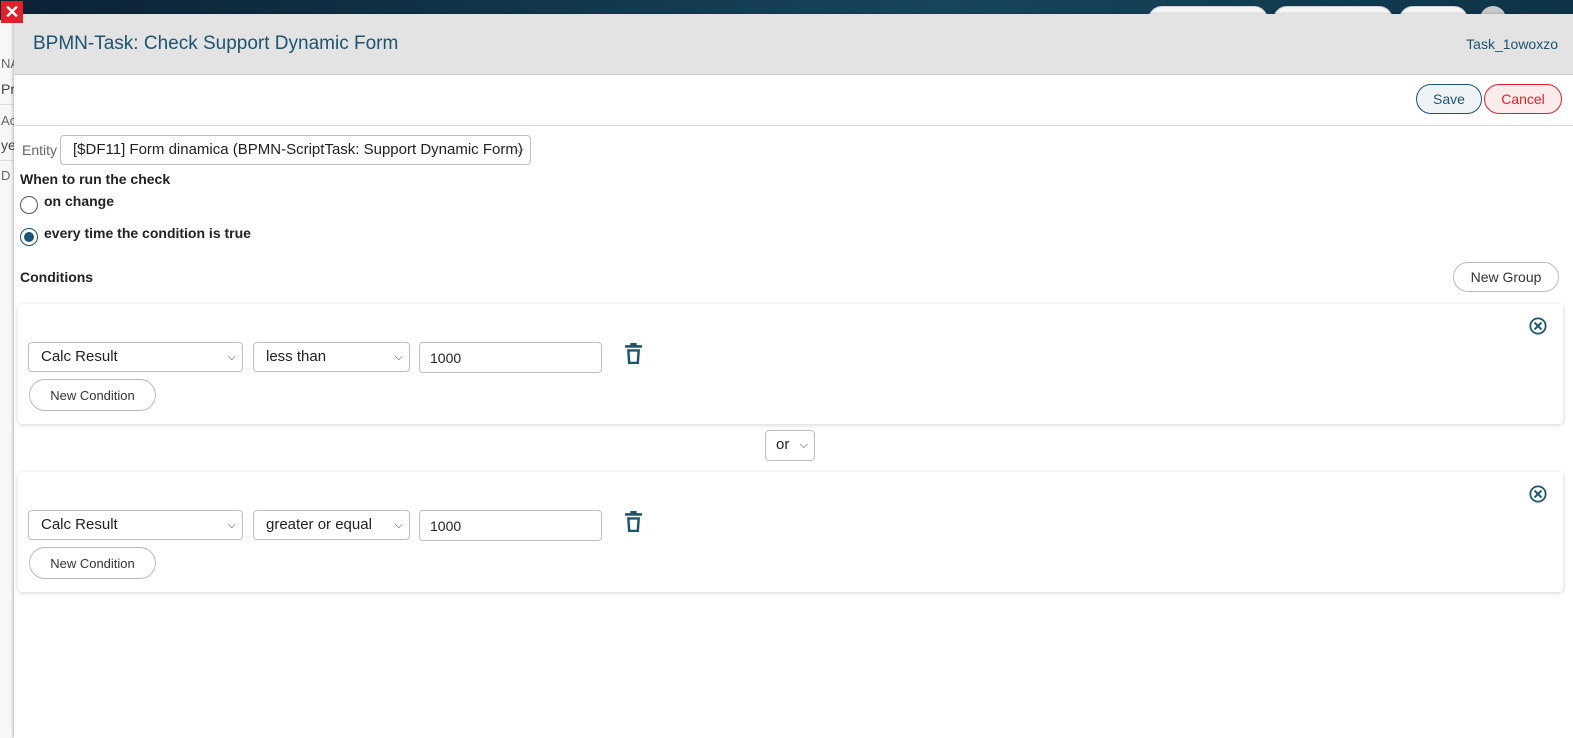  I want to click on radio-button-checked, so click(29, 237).